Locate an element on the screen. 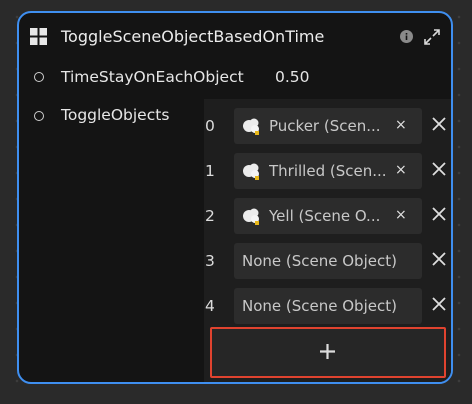  add-list-item-button is located at coordinates (328, 352).